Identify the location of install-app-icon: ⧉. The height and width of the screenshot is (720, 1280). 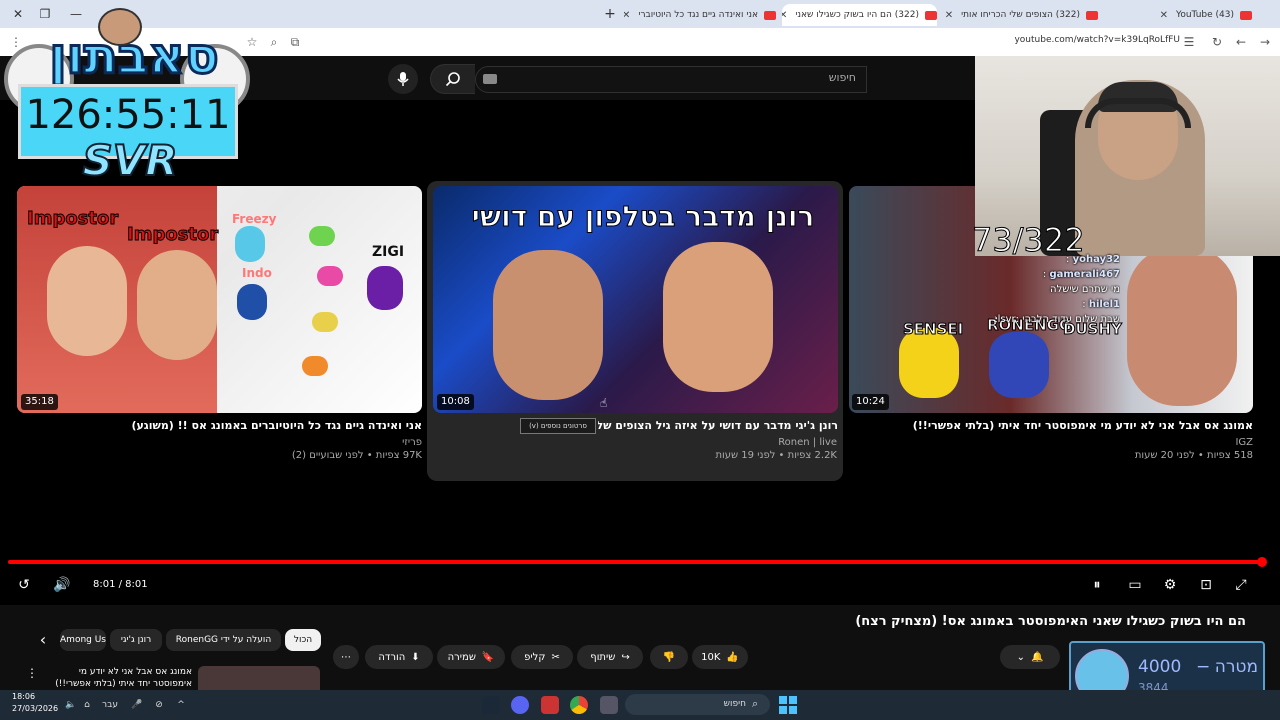
(295, 42).